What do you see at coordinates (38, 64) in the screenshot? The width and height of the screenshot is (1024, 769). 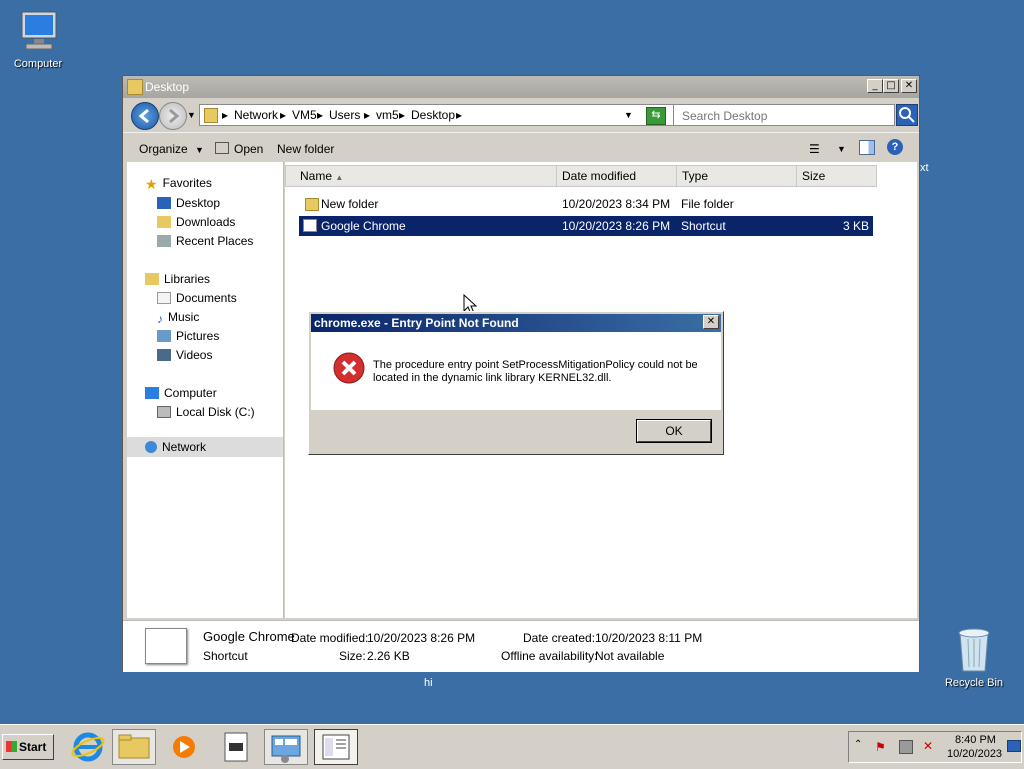 I see `desktop-icon-label: Computer` at bounding box center [38, 64].